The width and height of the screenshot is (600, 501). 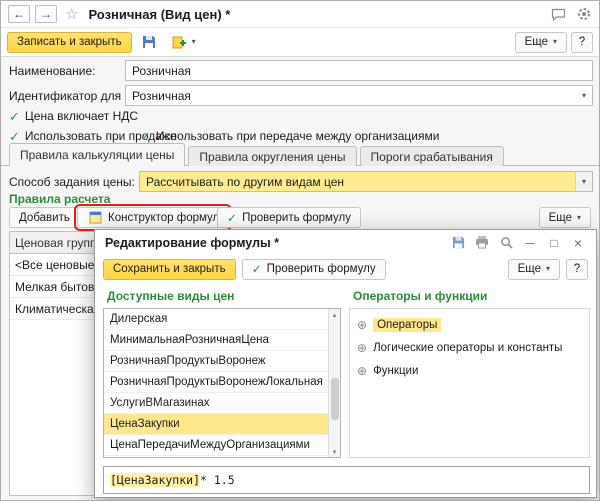 What do you see at coordinates (216, 319) in the screenshot?
I see `price-type-item: Дилерская` at bounding box center [216, 319].